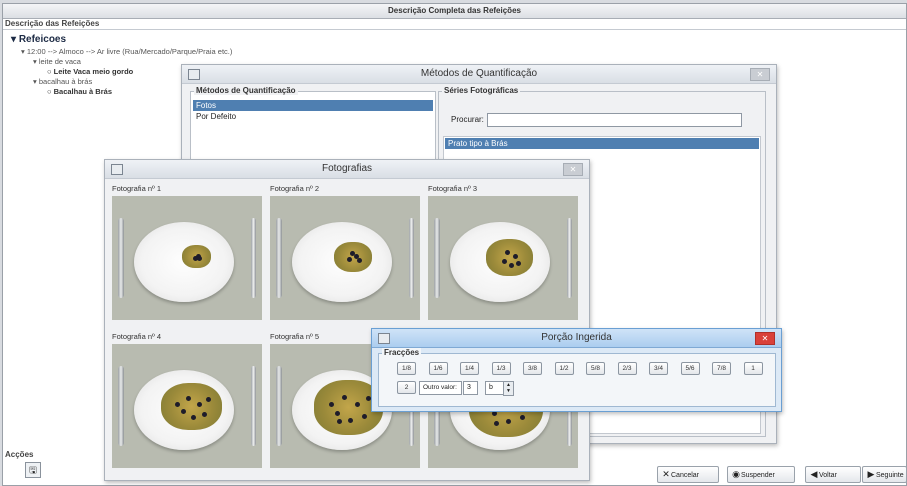  I want to click on next-label: Seguinte, so click(890, 475).